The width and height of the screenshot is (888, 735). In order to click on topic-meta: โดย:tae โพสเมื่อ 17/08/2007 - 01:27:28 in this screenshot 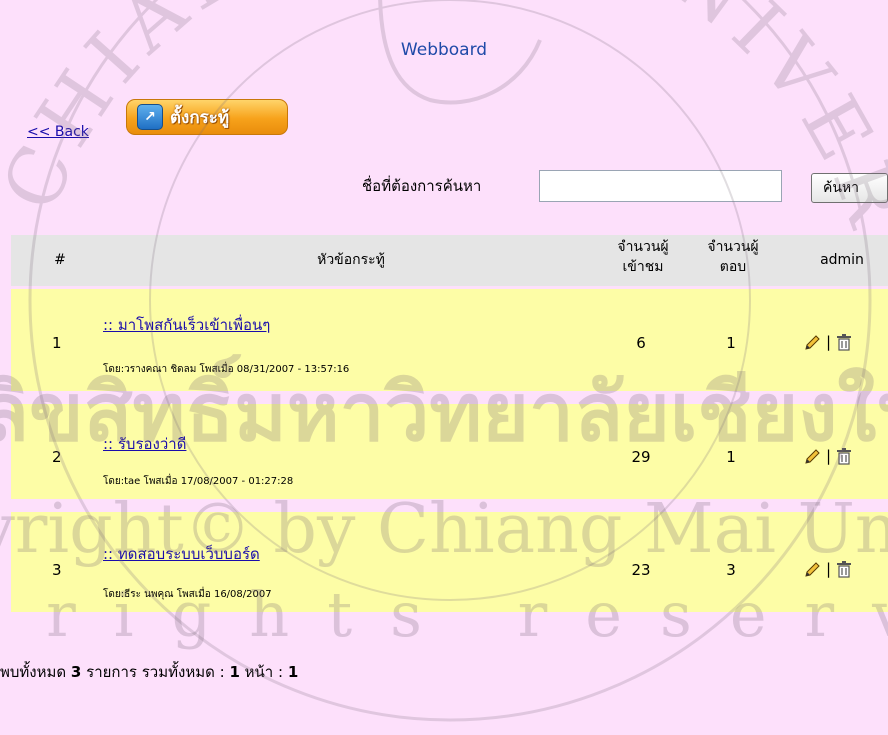, I will do `click(198, 481)`.